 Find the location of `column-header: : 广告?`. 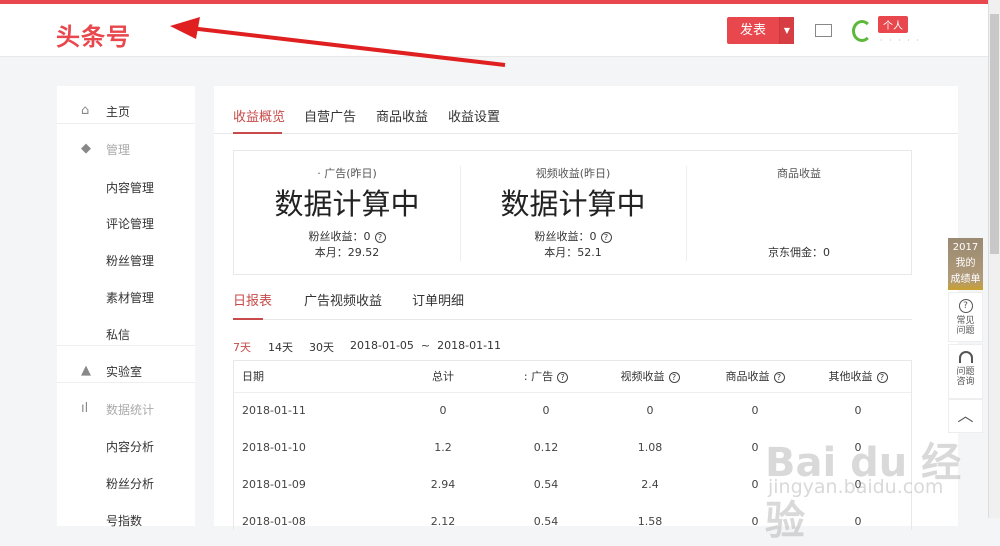

column-header: : 广告? is located at coordinates (546, 377).